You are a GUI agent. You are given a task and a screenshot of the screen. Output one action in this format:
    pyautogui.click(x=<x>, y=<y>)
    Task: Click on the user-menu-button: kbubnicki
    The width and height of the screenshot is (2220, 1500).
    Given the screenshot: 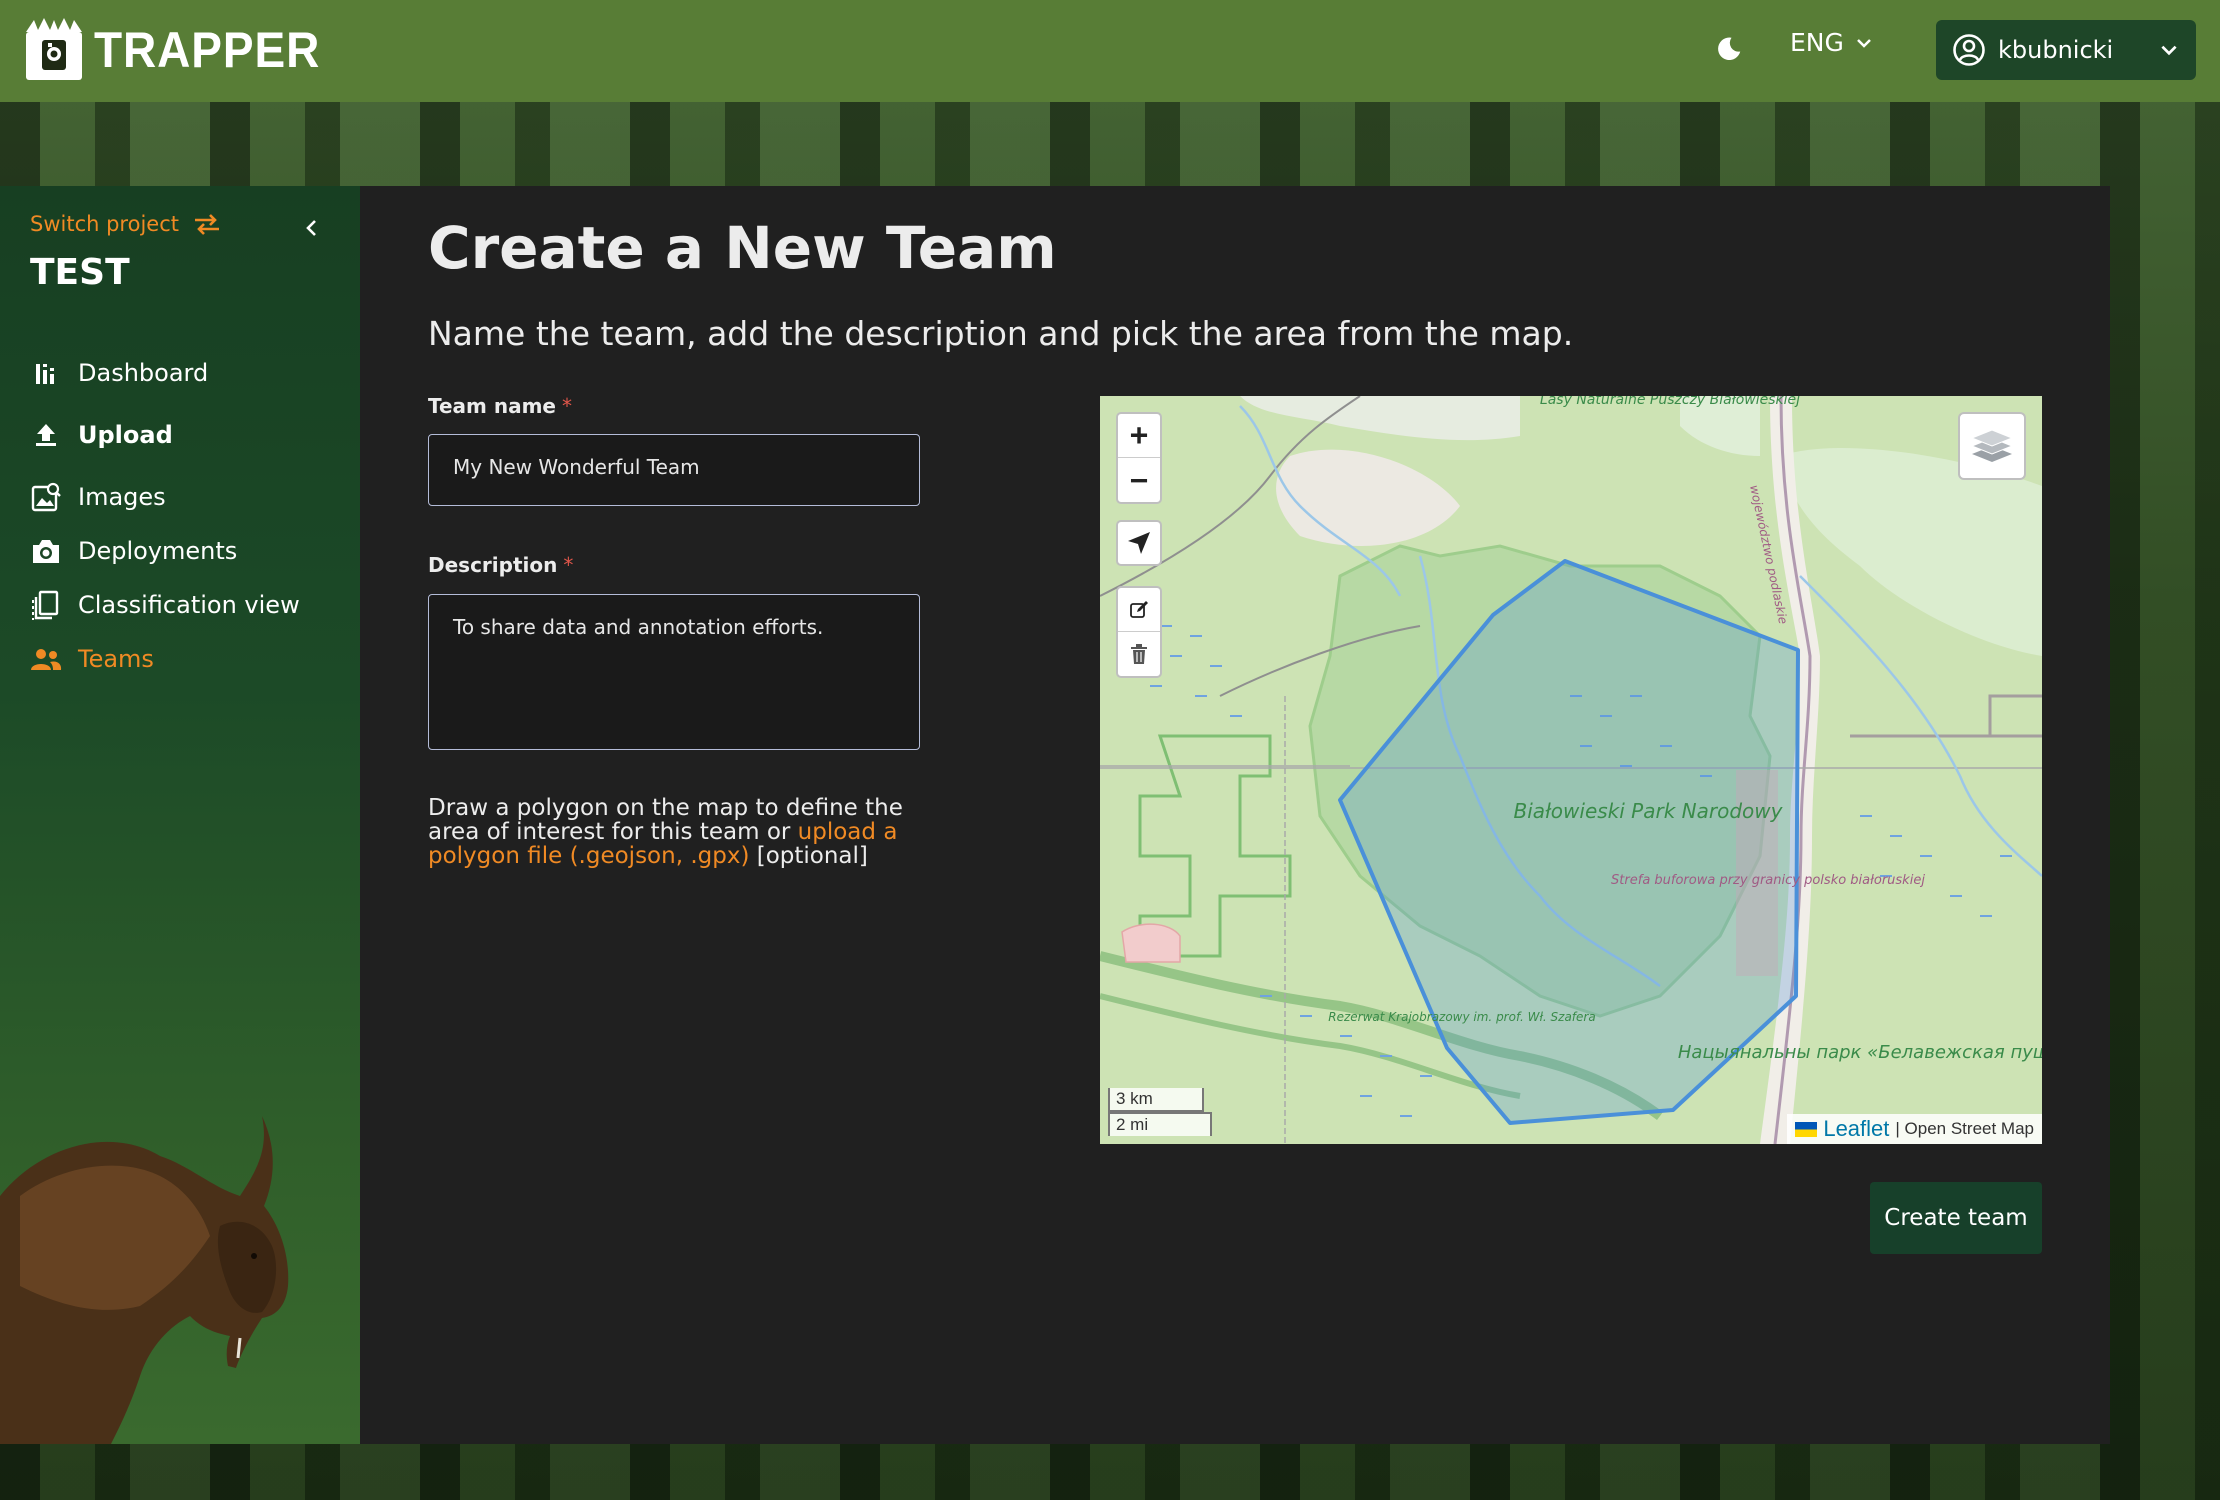 What is the action you would take?
    pyautogui.click(x=2066, y=50)
    